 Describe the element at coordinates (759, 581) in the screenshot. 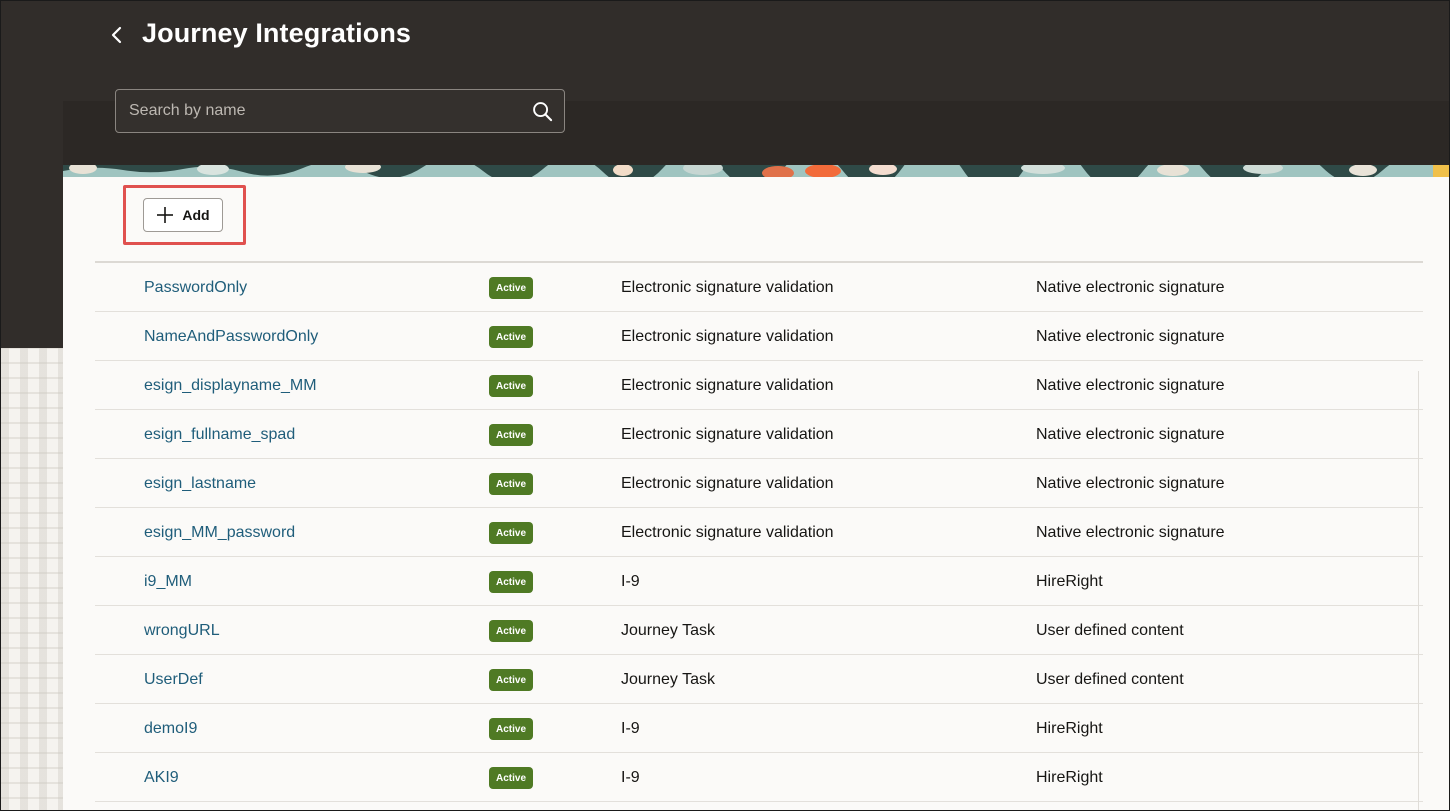

I see `list-item: i9_MM Active I-9 HireRight` at that location.